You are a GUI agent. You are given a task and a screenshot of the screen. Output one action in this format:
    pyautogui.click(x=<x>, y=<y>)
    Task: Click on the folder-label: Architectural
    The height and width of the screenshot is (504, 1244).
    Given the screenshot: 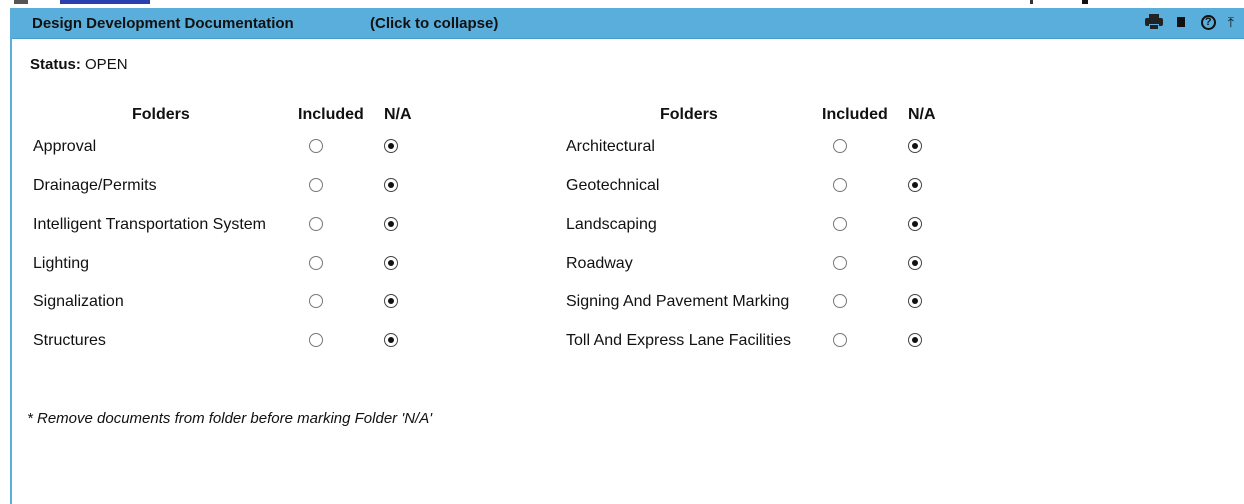 What is the action you would take?
    pyautogui.click(x=610, y=146)
    